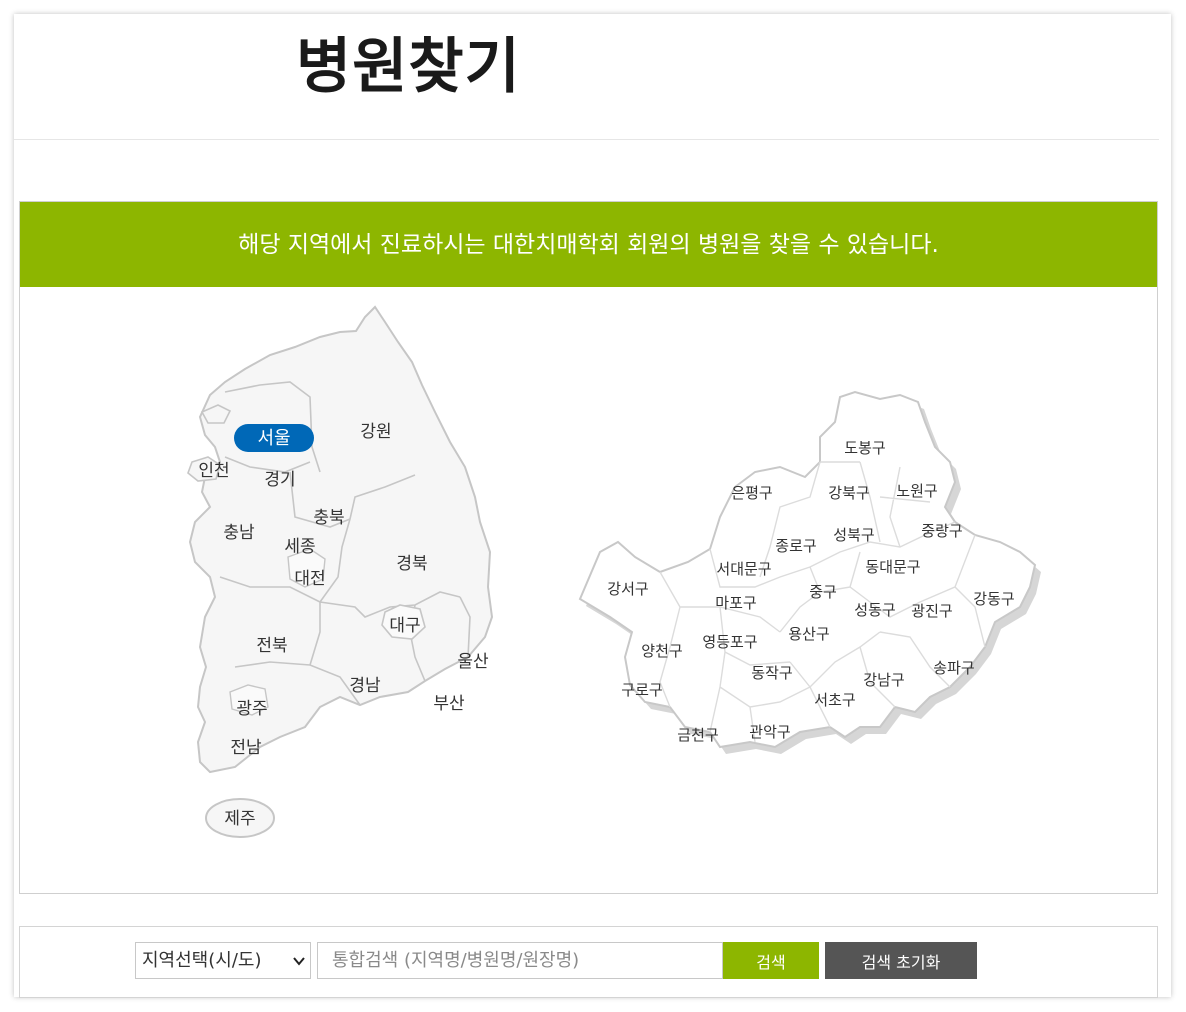  Describe the element at coordinates (848, 493) in the screenshot. I see `seoul-label-gangbuk: 강북구` at that location.